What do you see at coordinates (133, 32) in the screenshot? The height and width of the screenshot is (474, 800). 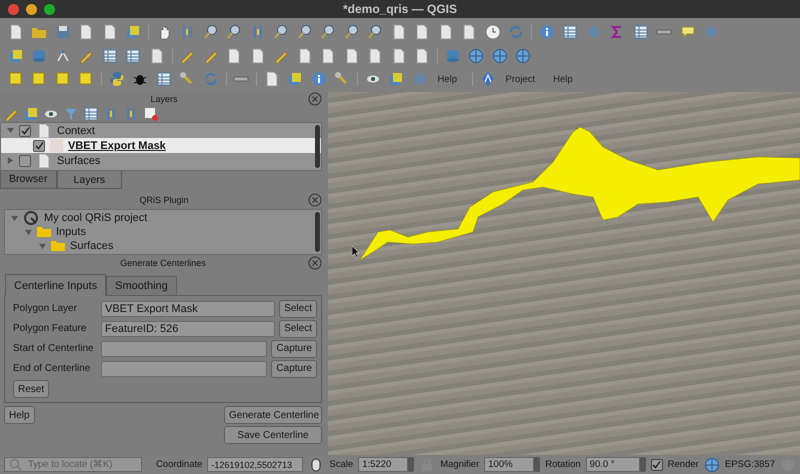 I see `layers-icon` at bounding box center [133, 32].